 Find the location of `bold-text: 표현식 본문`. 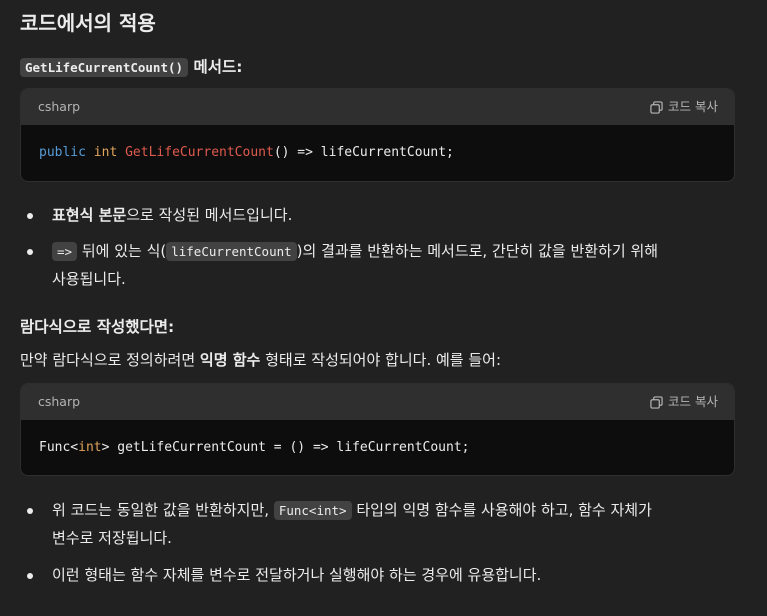

bold-text: 표현식 본문 is located at coordinates (89, 215).